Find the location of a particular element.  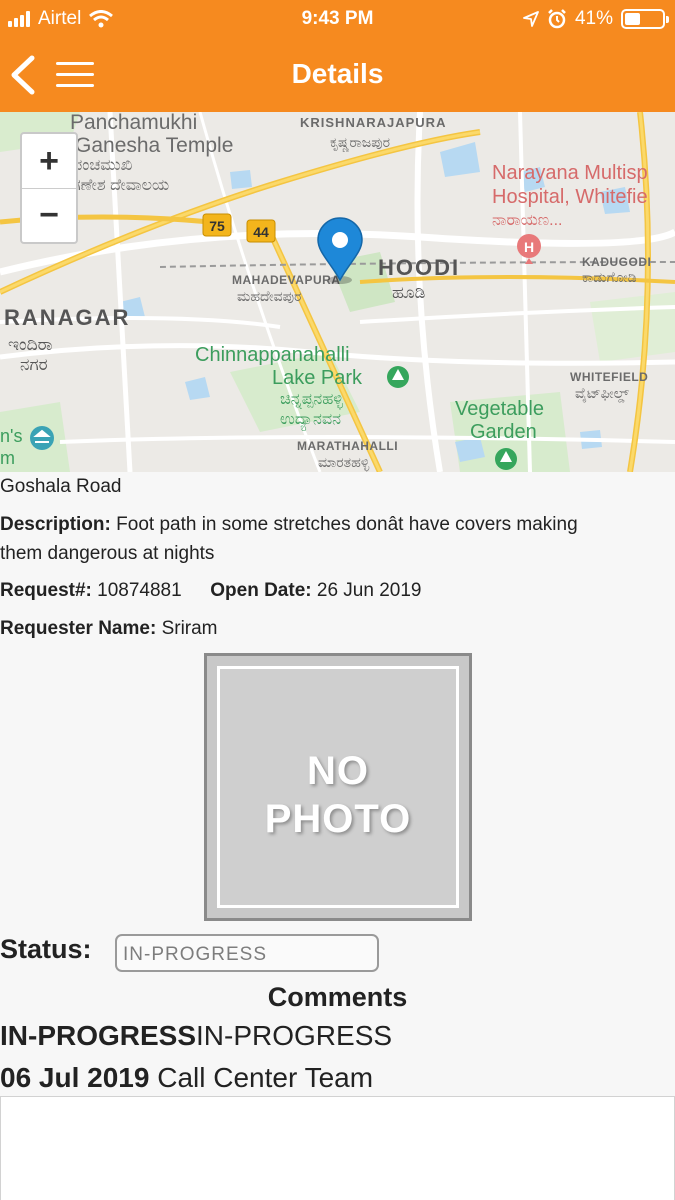

map-label-kadugodi: KADUGODI is located at coordinates (616, 262).